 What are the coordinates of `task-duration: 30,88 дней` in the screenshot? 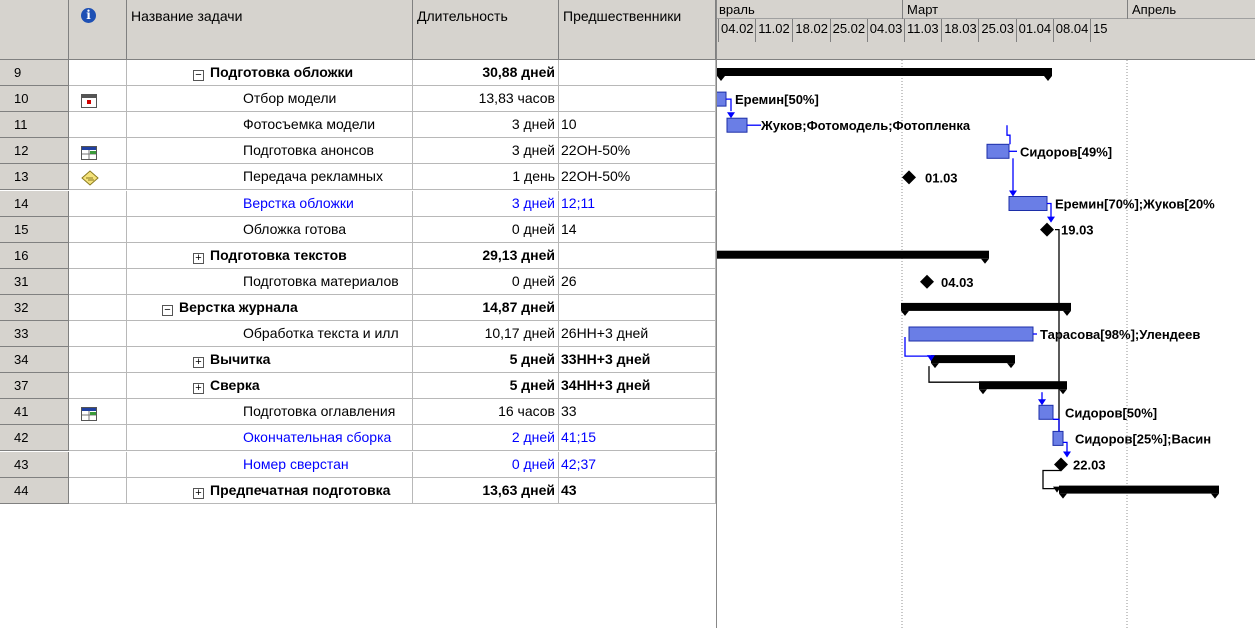 It's located at (486, 73).